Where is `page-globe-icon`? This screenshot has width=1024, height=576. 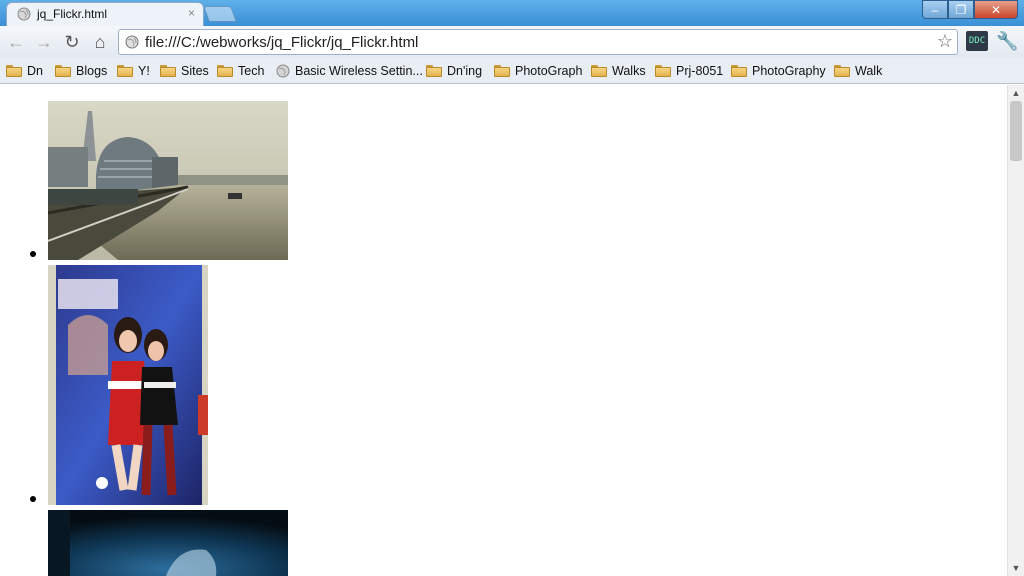 page-globe-icon is located at coordinates (132, 42).